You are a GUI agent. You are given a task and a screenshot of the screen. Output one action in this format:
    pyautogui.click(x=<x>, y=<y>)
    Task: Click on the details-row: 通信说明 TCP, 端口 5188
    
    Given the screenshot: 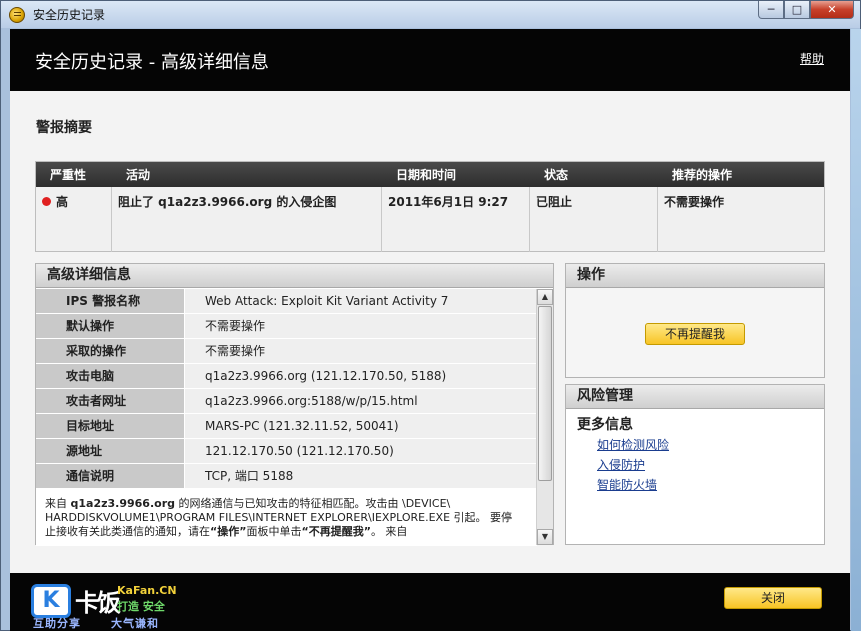 What is the action you would take?
    pyautogui.click(x=286, y=476)
    